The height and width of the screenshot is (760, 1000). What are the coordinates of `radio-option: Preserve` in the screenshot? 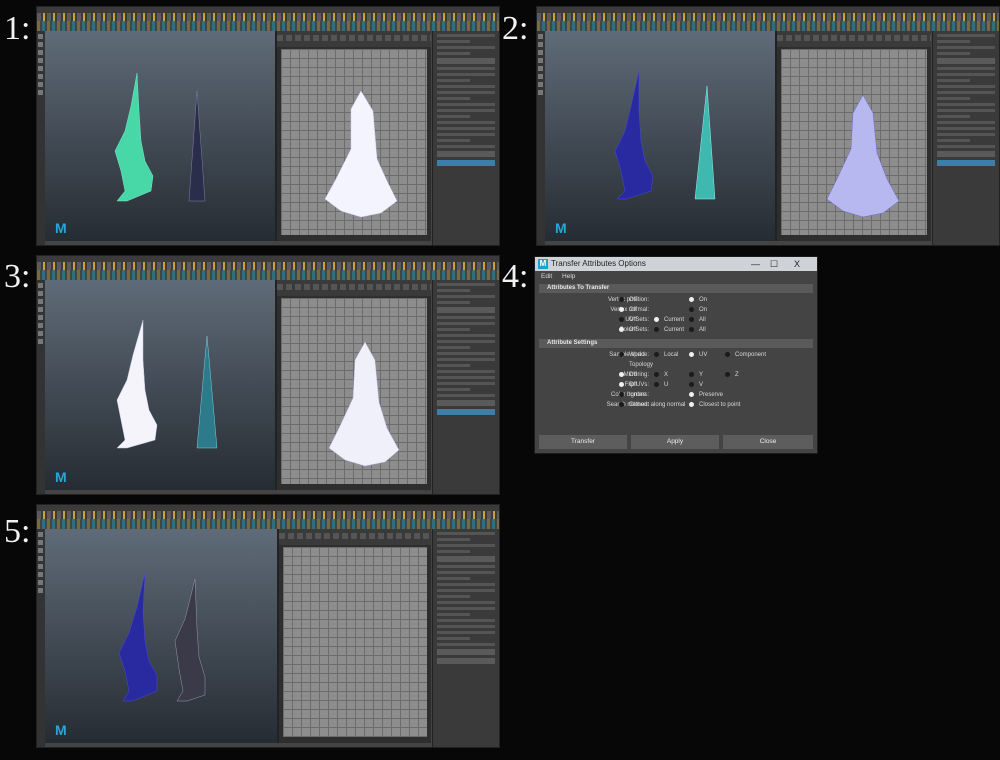 It's located at (706, 395).